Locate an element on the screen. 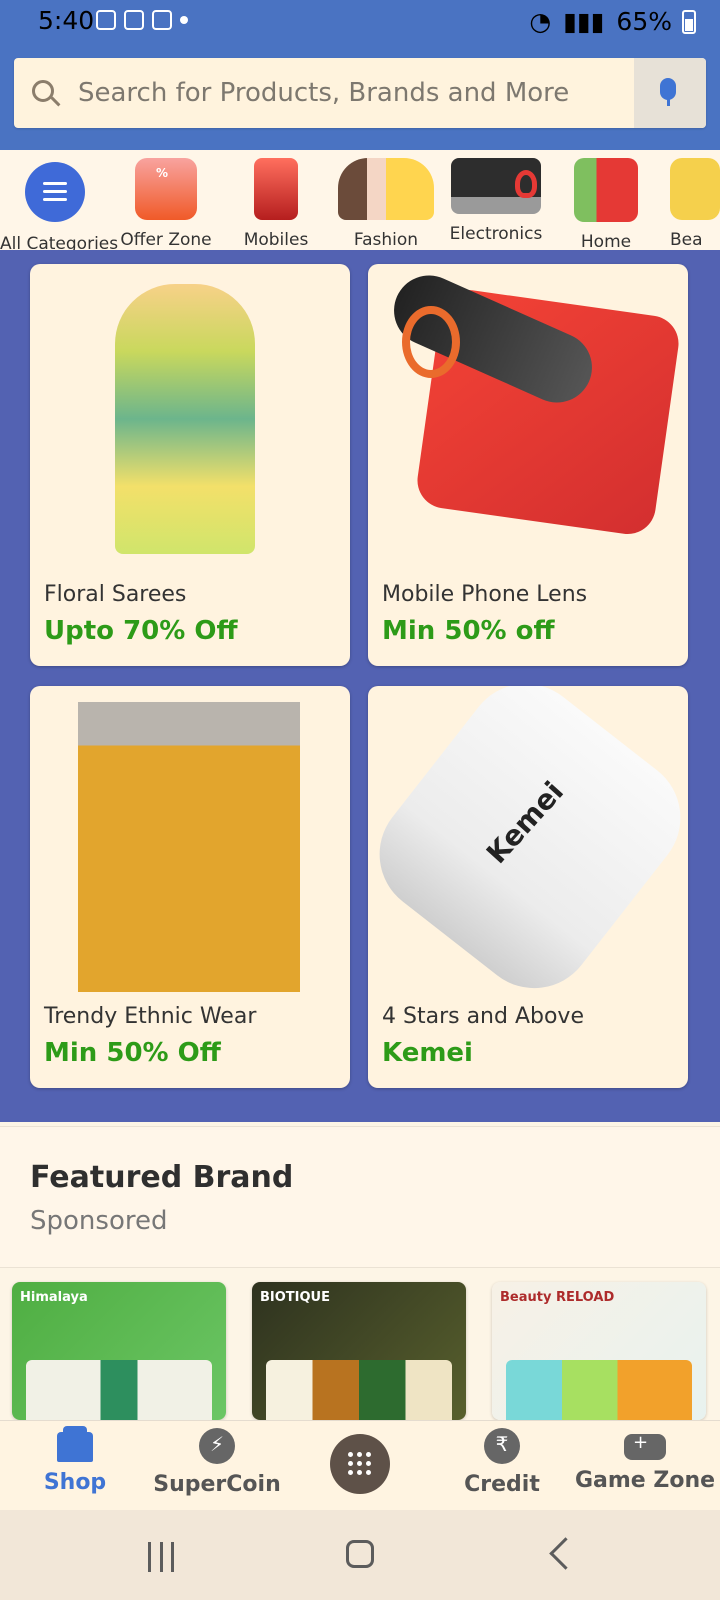 Image resolution: width=720 pixels, height=1600 pixels. category-label: Bea is located at coordinates (686, 240).